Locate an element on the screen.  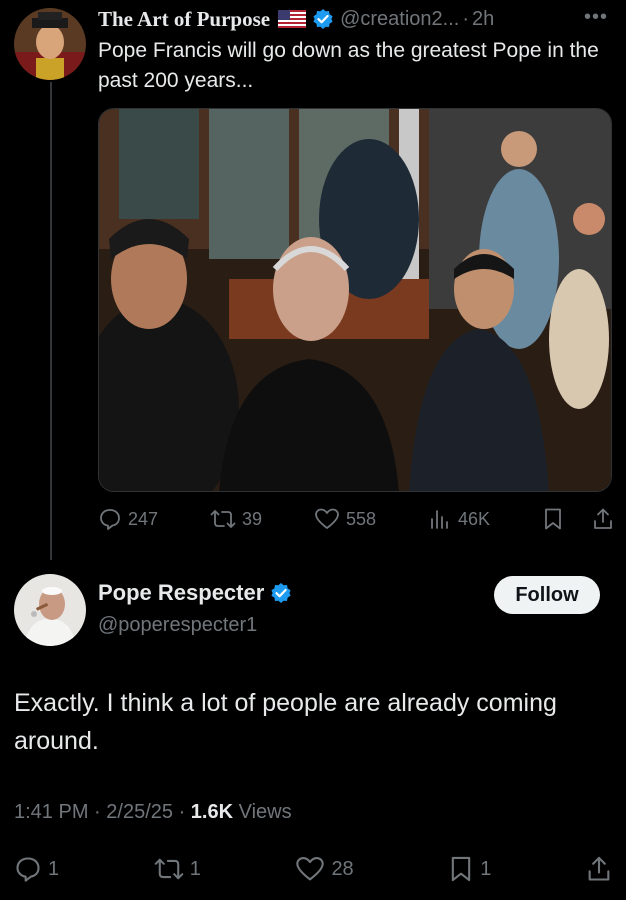
author-display-name: The Art of Purpose is located at coordinates (184, 19).